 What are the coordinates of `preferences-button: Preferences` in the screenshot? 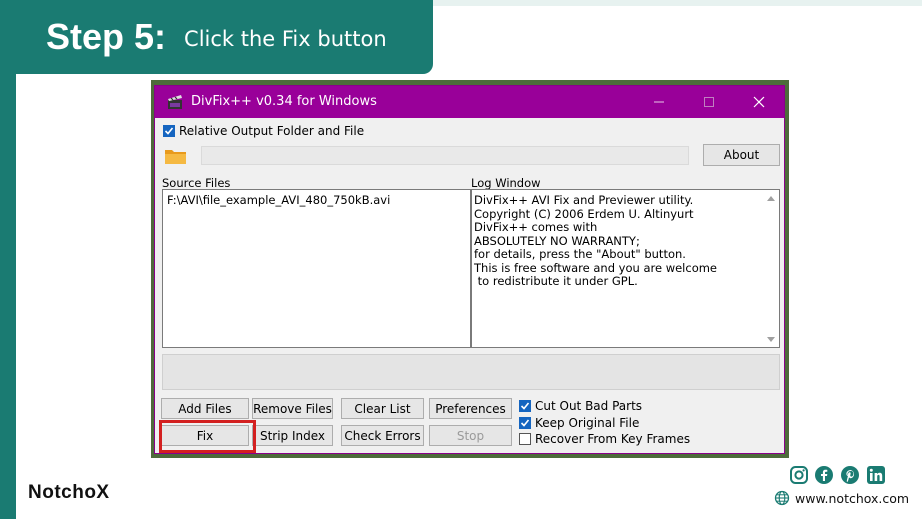 It's located at (470, 408).